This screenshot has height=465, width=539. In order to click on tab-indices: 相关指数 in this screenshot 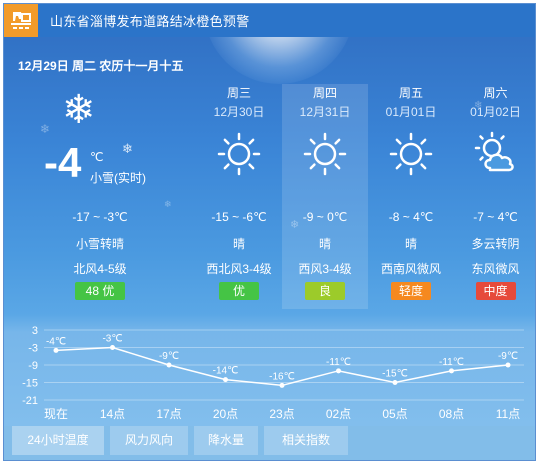, I will do `click(306, 440)`.